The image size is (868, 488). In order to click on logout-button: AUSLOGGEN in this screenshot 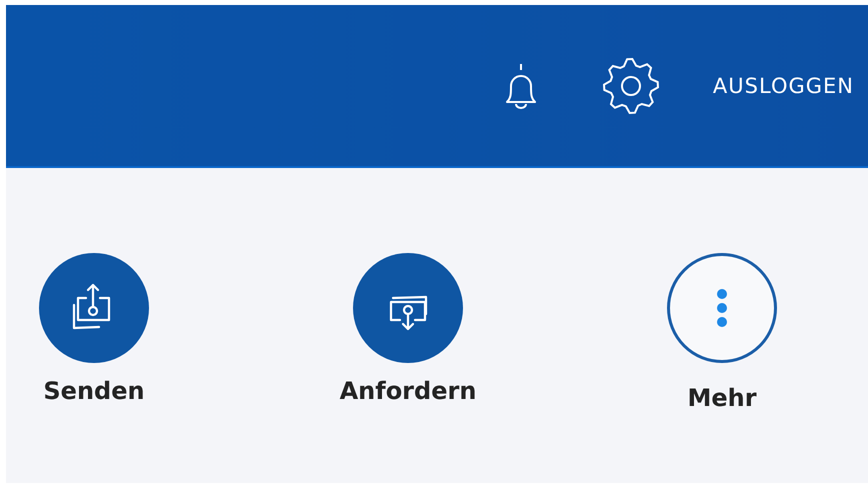, I will do `click(783, 86)`.